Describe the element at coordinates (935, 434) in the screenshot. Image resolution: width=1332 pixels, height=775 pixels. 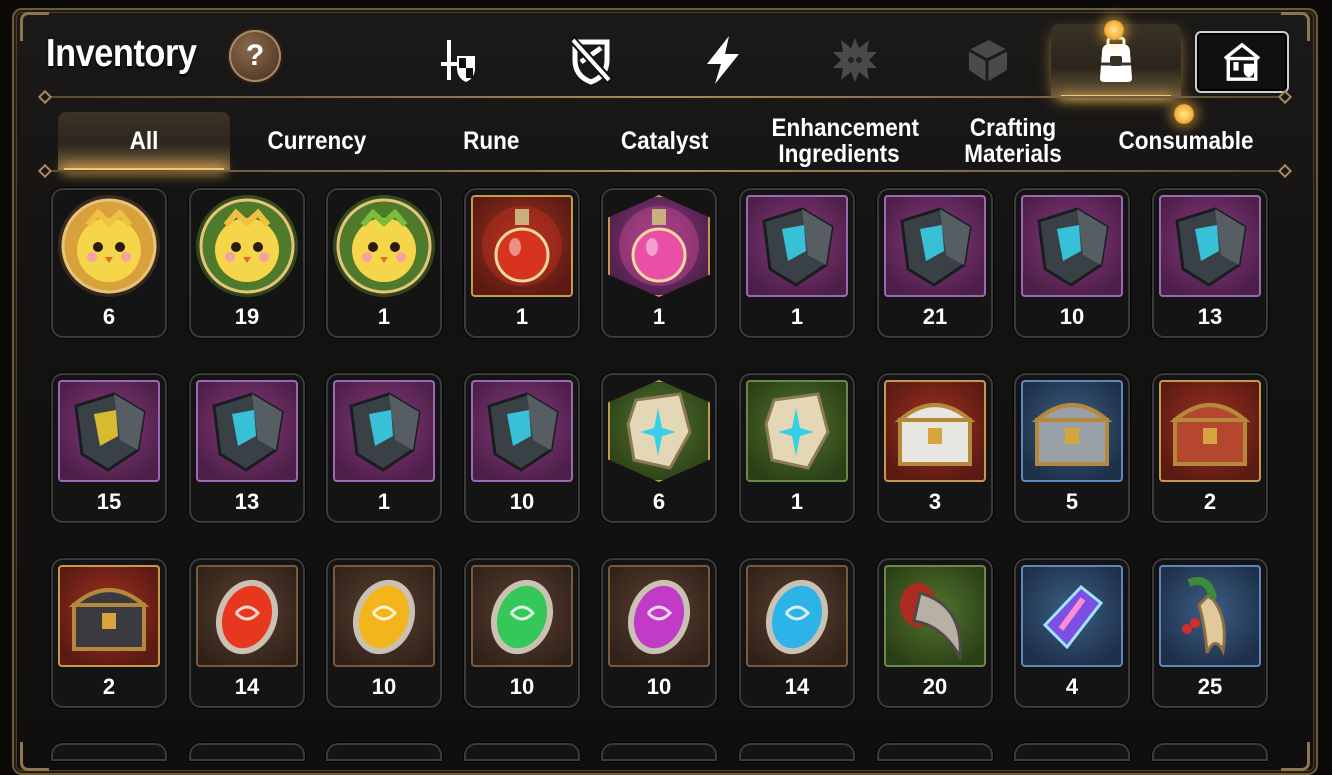
I see `white-gold-chest-icon` at that location.